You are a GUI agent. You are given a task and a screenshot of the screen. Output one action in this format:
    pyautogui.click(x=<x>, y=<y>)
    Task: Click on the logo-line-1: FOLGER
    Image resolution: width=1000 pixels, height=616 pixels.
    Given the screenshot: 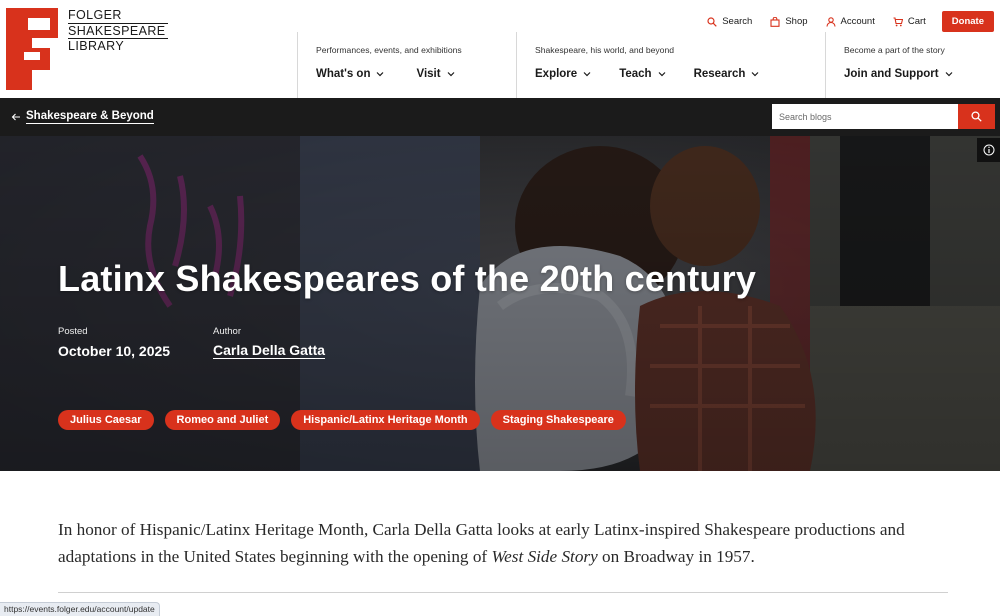 What is the action you would take?
    pyautogui.click(x=95, y=15)
    